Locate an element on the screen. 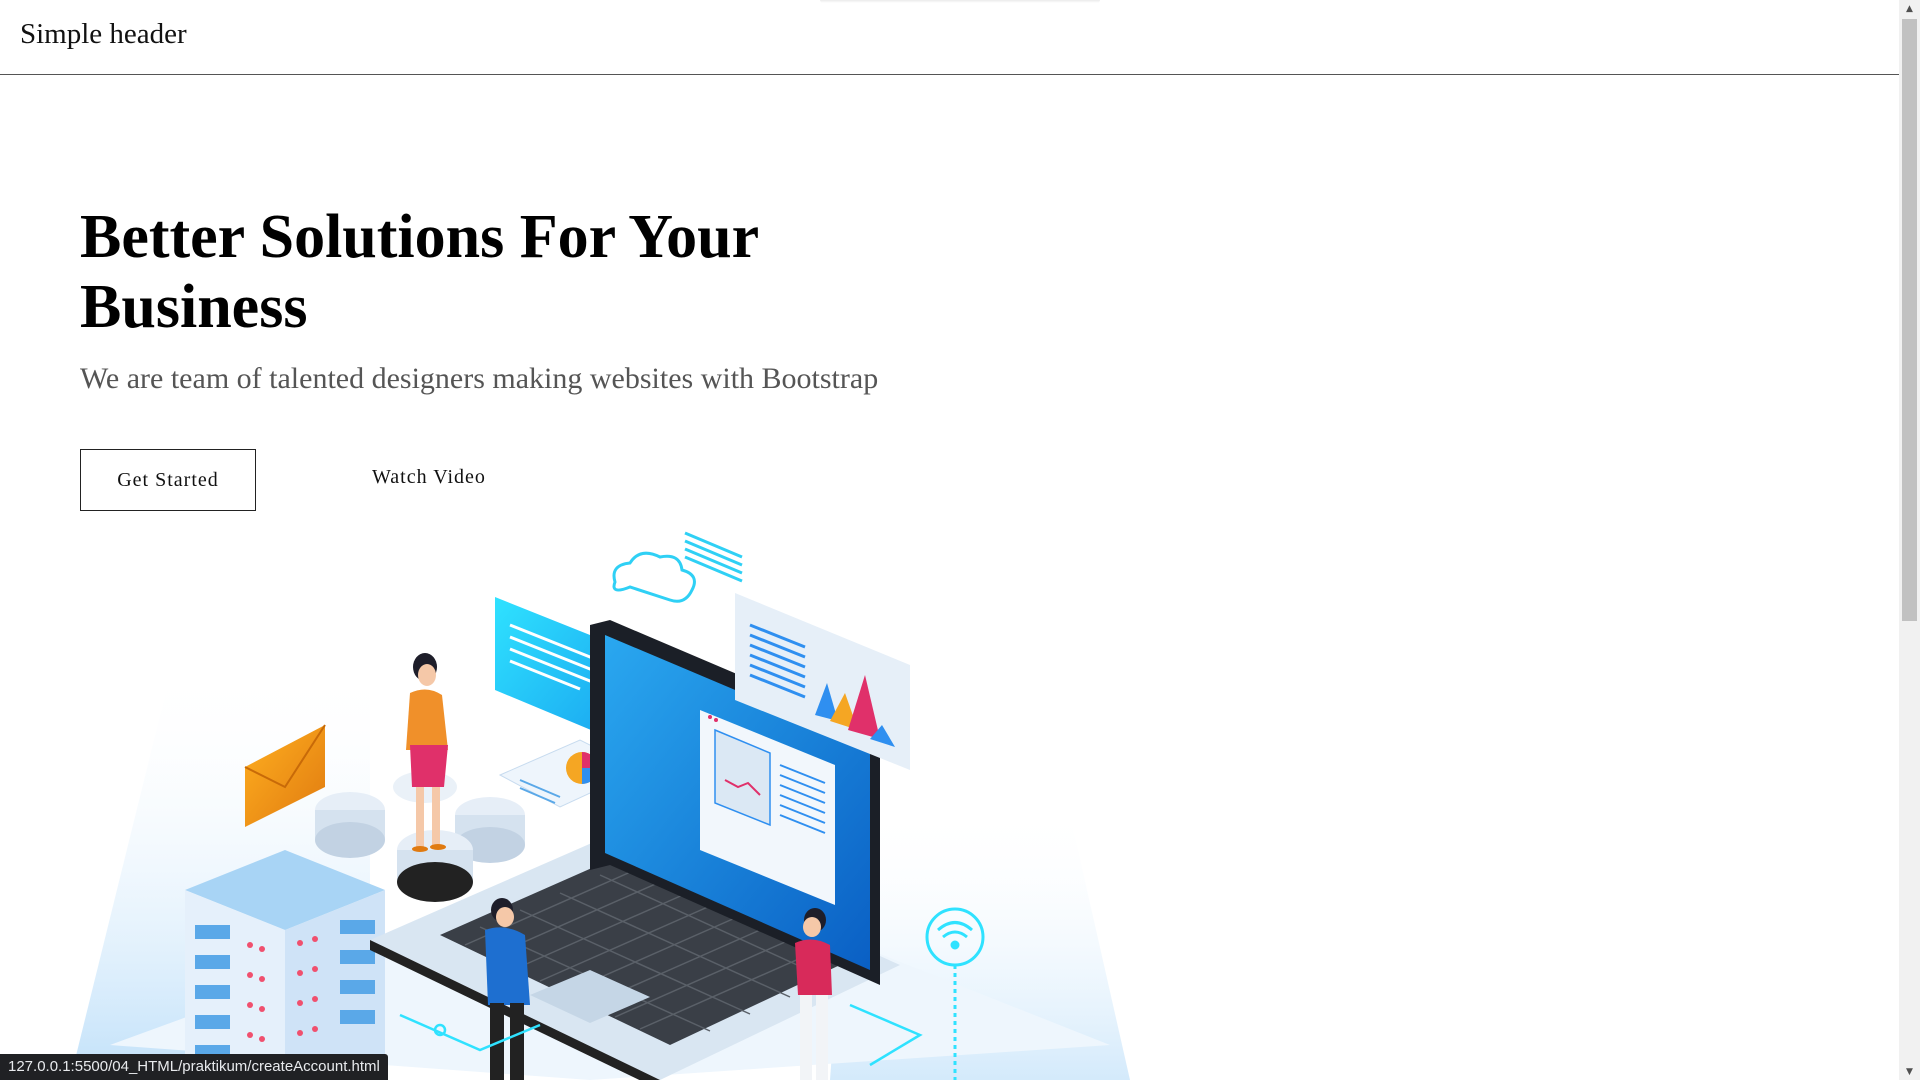  get-started-label: Get Started is located at coordinates (168, 479).